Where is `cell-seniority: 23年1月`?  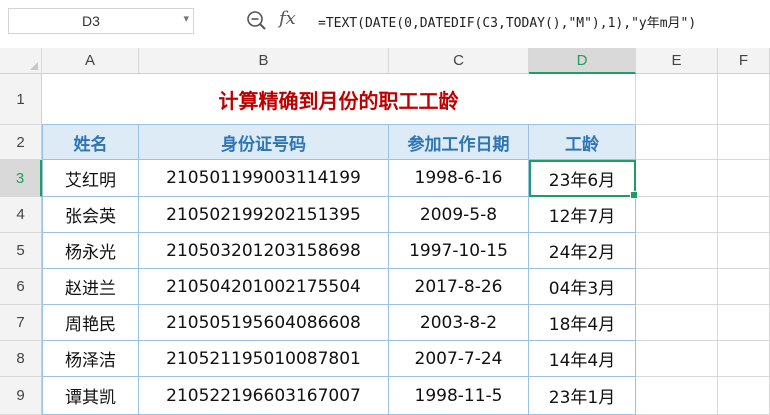 cell-seniority: 23年1月 is located at coordinates (582, 396).